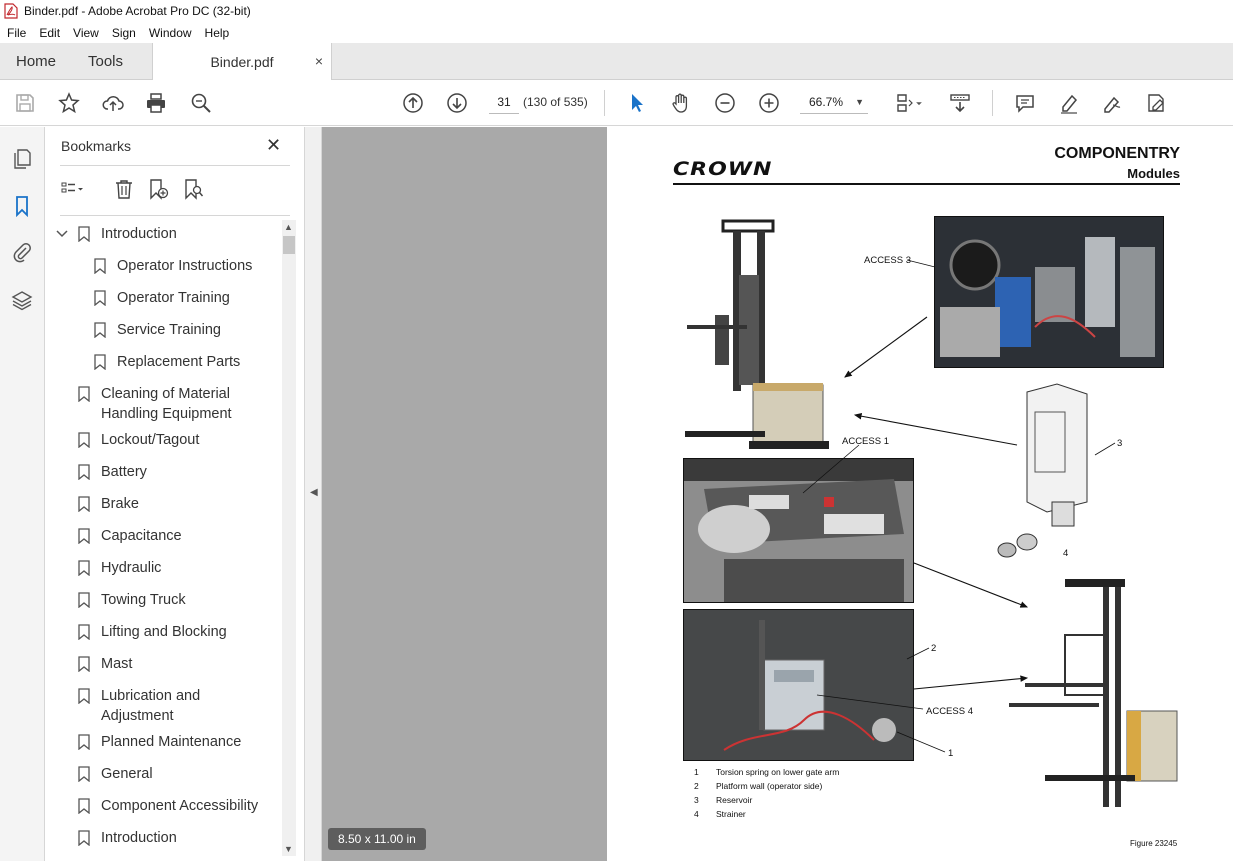  What do you see at coordinates (36, 61) in the screenshot?
I see `tab-home: Home` at bounding box center [36, 61].